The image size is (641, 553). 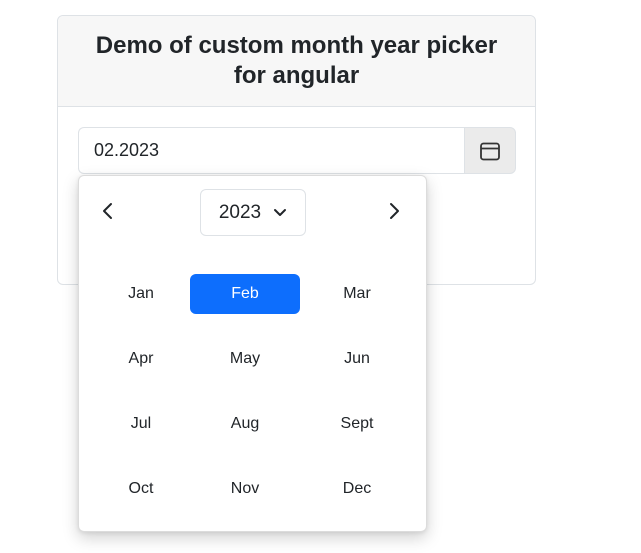 I want to click on month-option-apr: Apr, so click(x=141, y=359).